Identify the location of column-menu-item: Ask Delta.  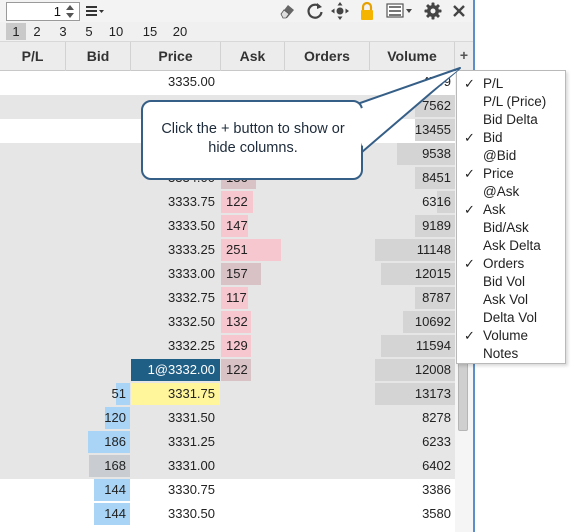
(511, 246).